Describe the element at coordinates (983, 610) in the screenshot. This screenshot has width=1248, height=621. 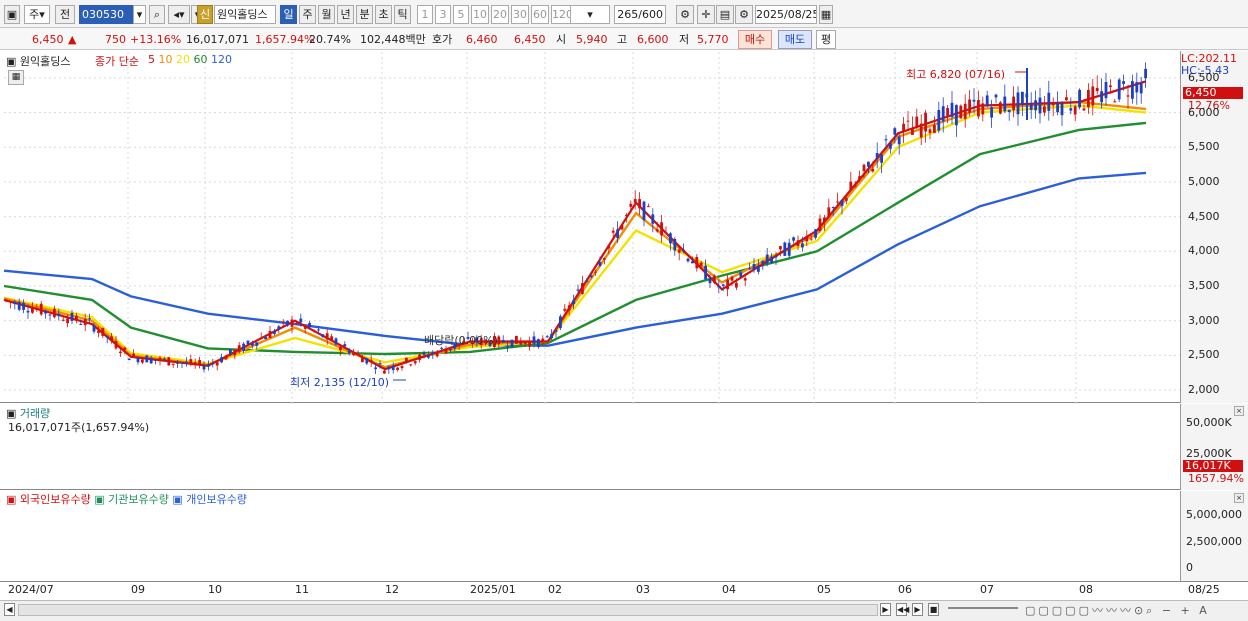
I see `zoom-slider` at that location.